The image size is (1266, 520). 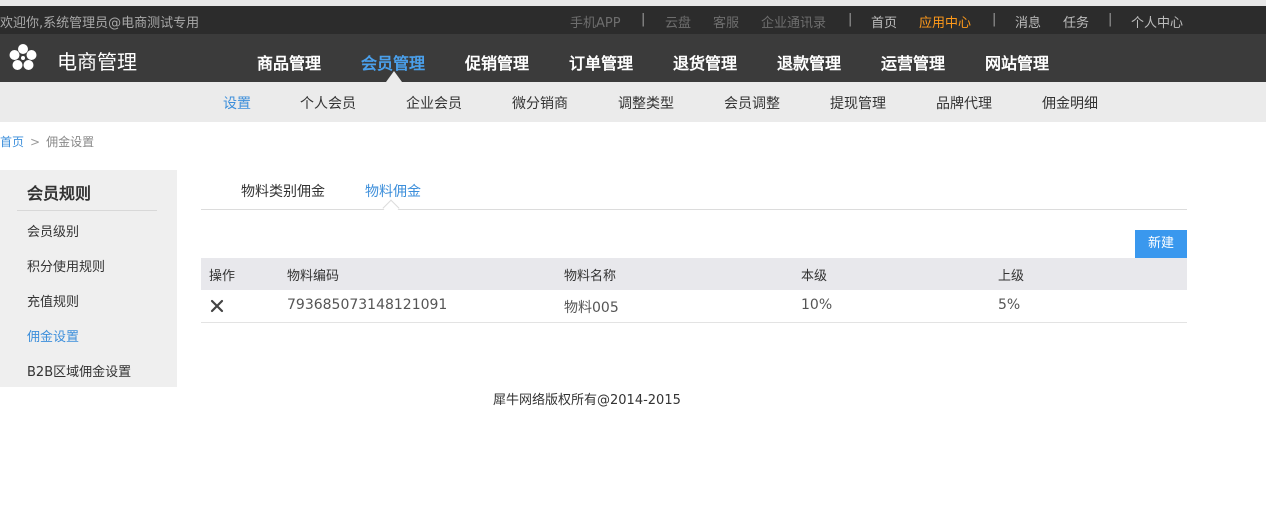 I want to click on home-link: 首页, so click(x=884, y=21).